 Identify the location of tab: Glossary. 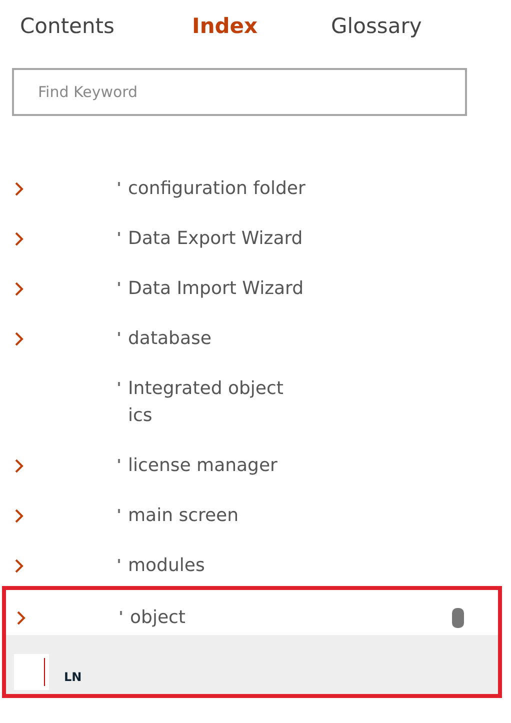
(376, 26).